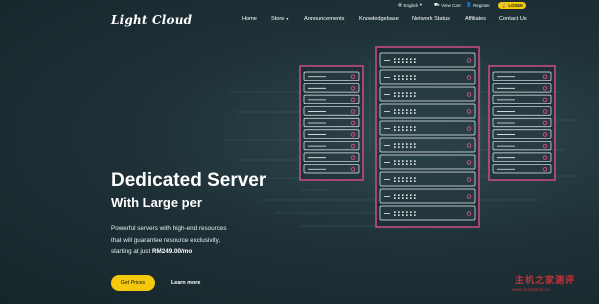 The height and width of the screenshot is (304, 599). Describe the element at coordinates (410, 5) in the screenshot. I see `language-selector: ◍ English ▾` at that location.